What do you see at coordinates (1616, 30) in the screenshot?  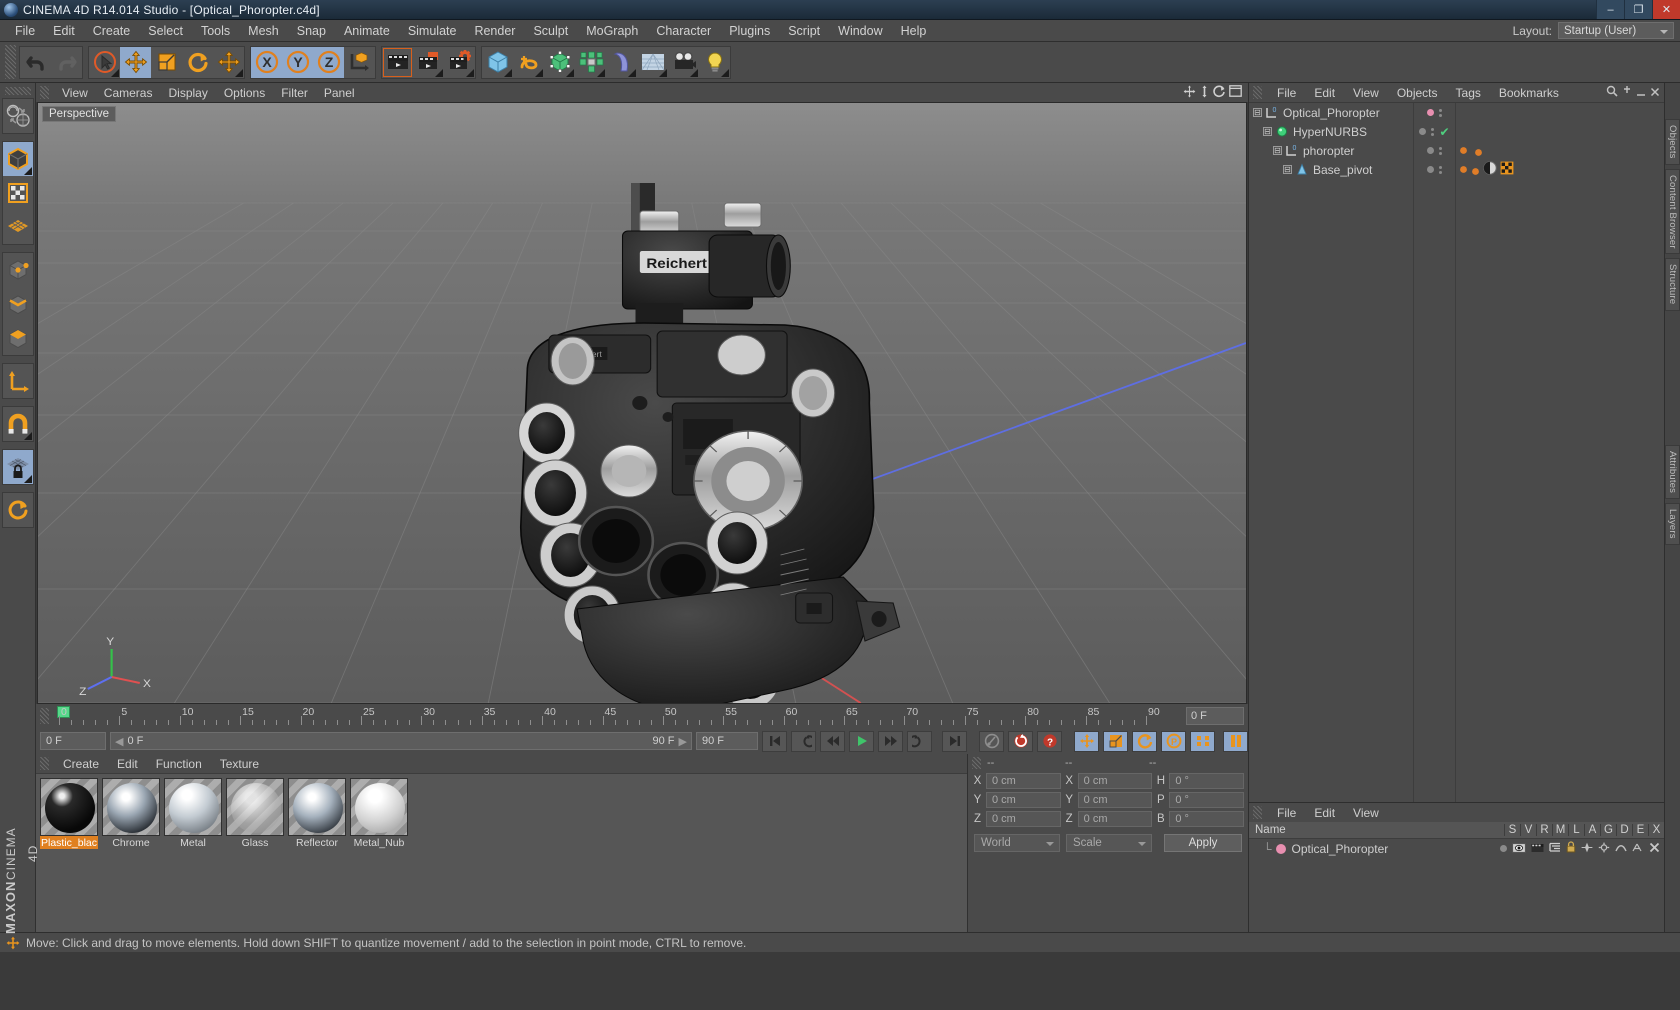 I see `layout-dropdown: Startup (User)` at bounding box center [1616, 30].